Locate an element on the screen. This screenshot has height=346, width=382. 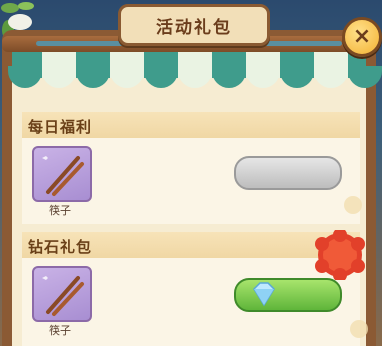
section-title: 每日福利 is located at coordinates (60, 127).